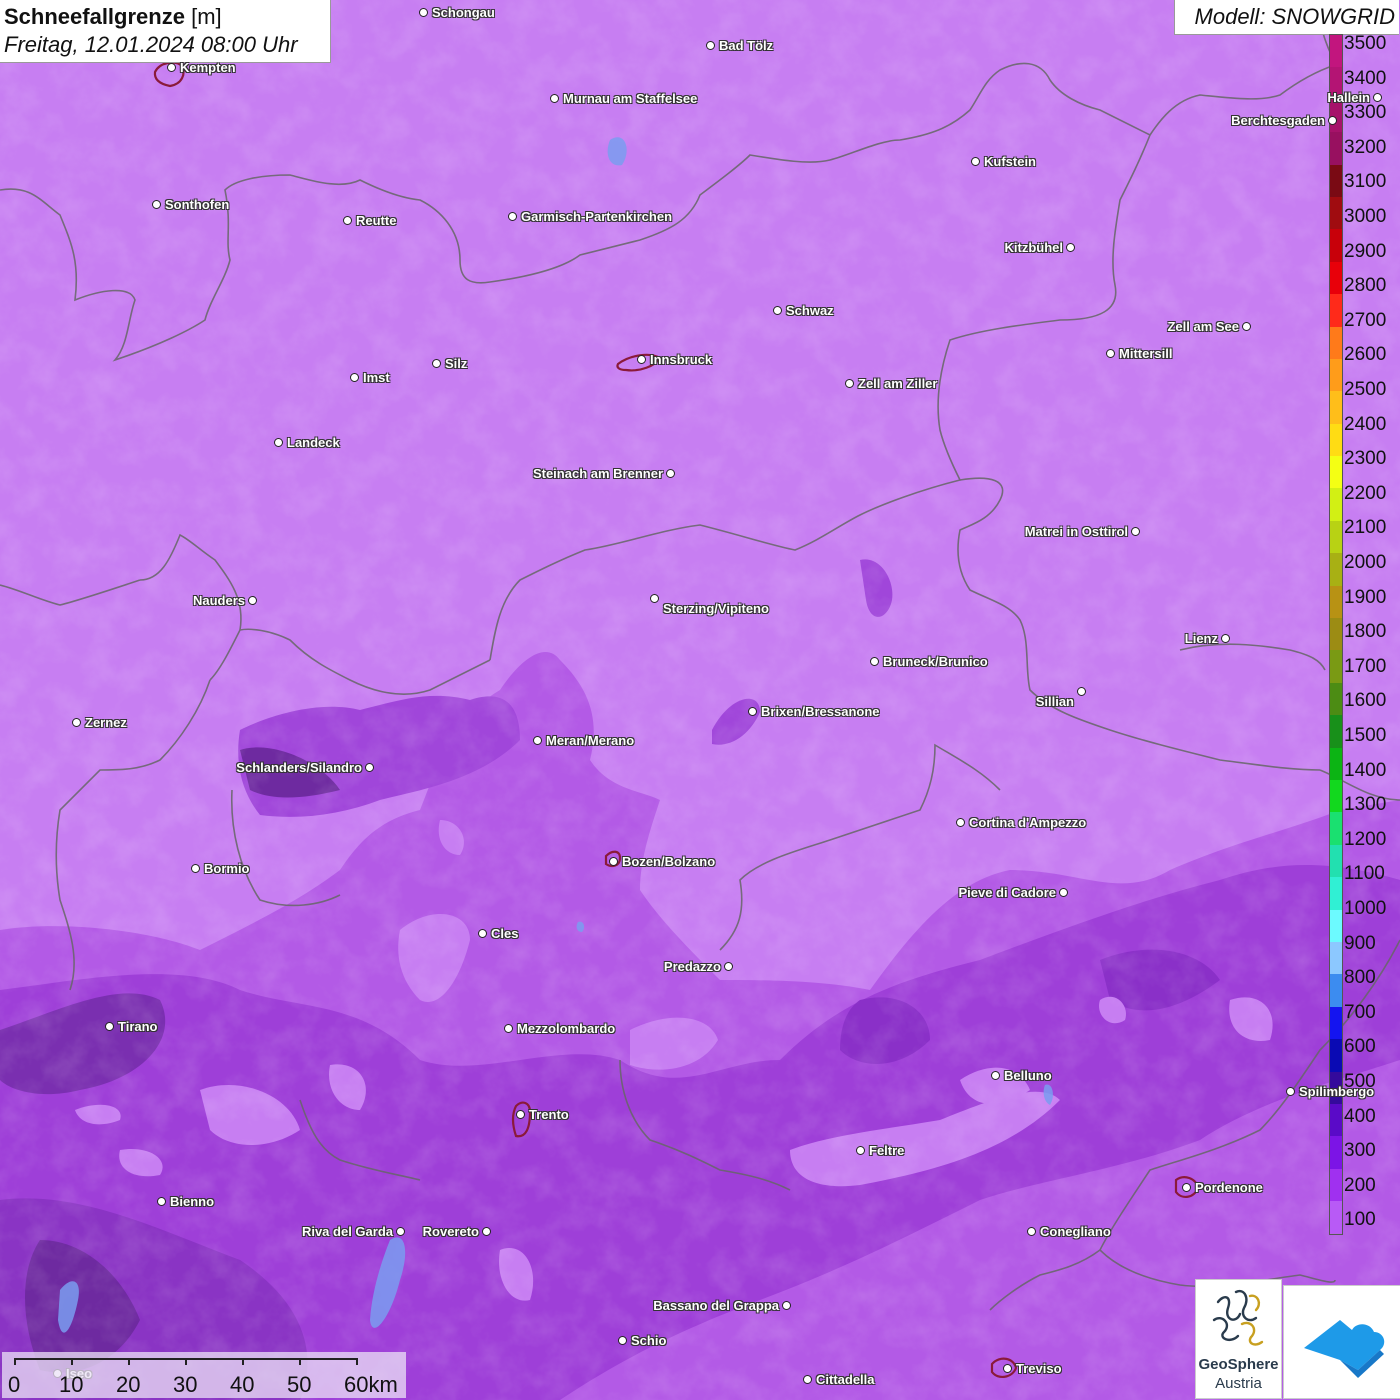 The height and width of the screenshot is (1400, 1400). What do you see at coordinates (376, 220) in the screenshot?
I see `city-label: Reutte` at bounding box center [376, 220].